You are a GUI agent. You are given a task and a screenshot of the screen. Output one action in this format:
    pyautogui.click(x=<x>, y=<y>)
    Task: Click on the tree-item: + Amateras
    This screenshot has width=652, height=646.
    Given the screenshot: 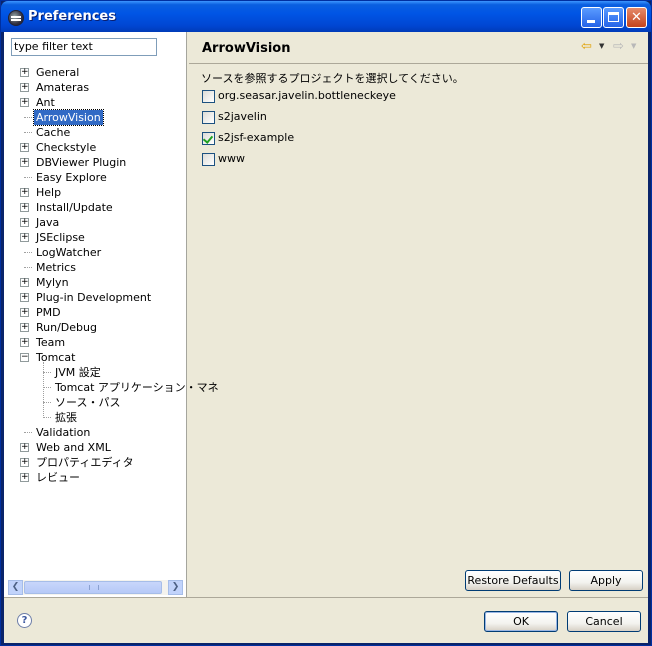 What is the action you would take?
    pyautogui.click(x=94, y=87)
    